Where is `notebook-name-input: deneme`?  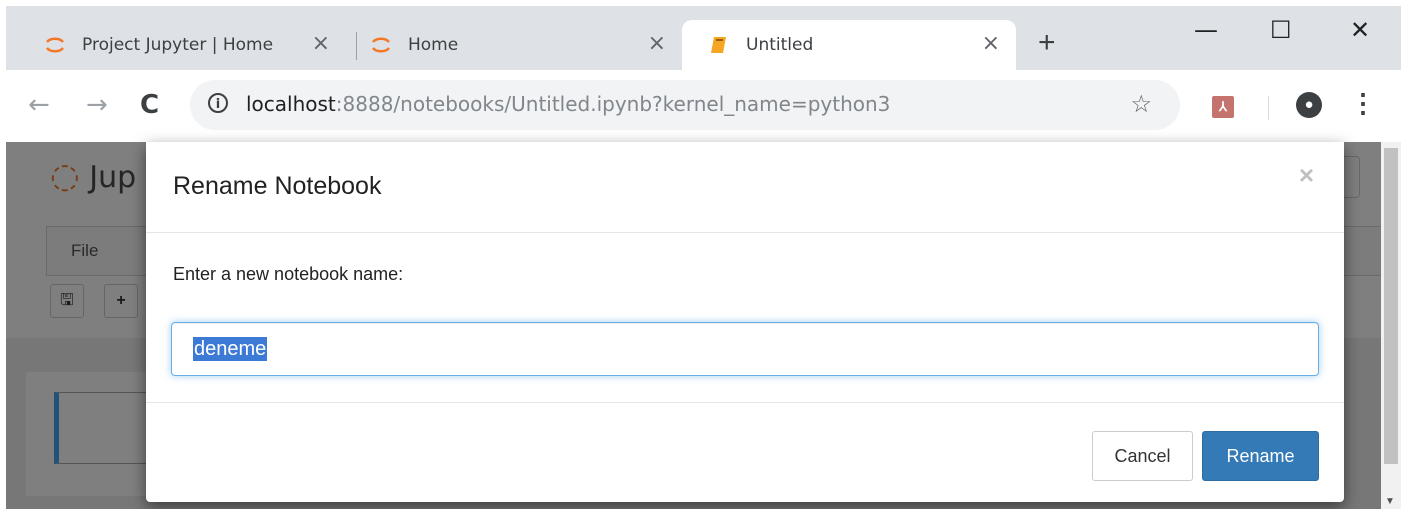 notebook-name-input: deneme is located at coordinates (745, 349).